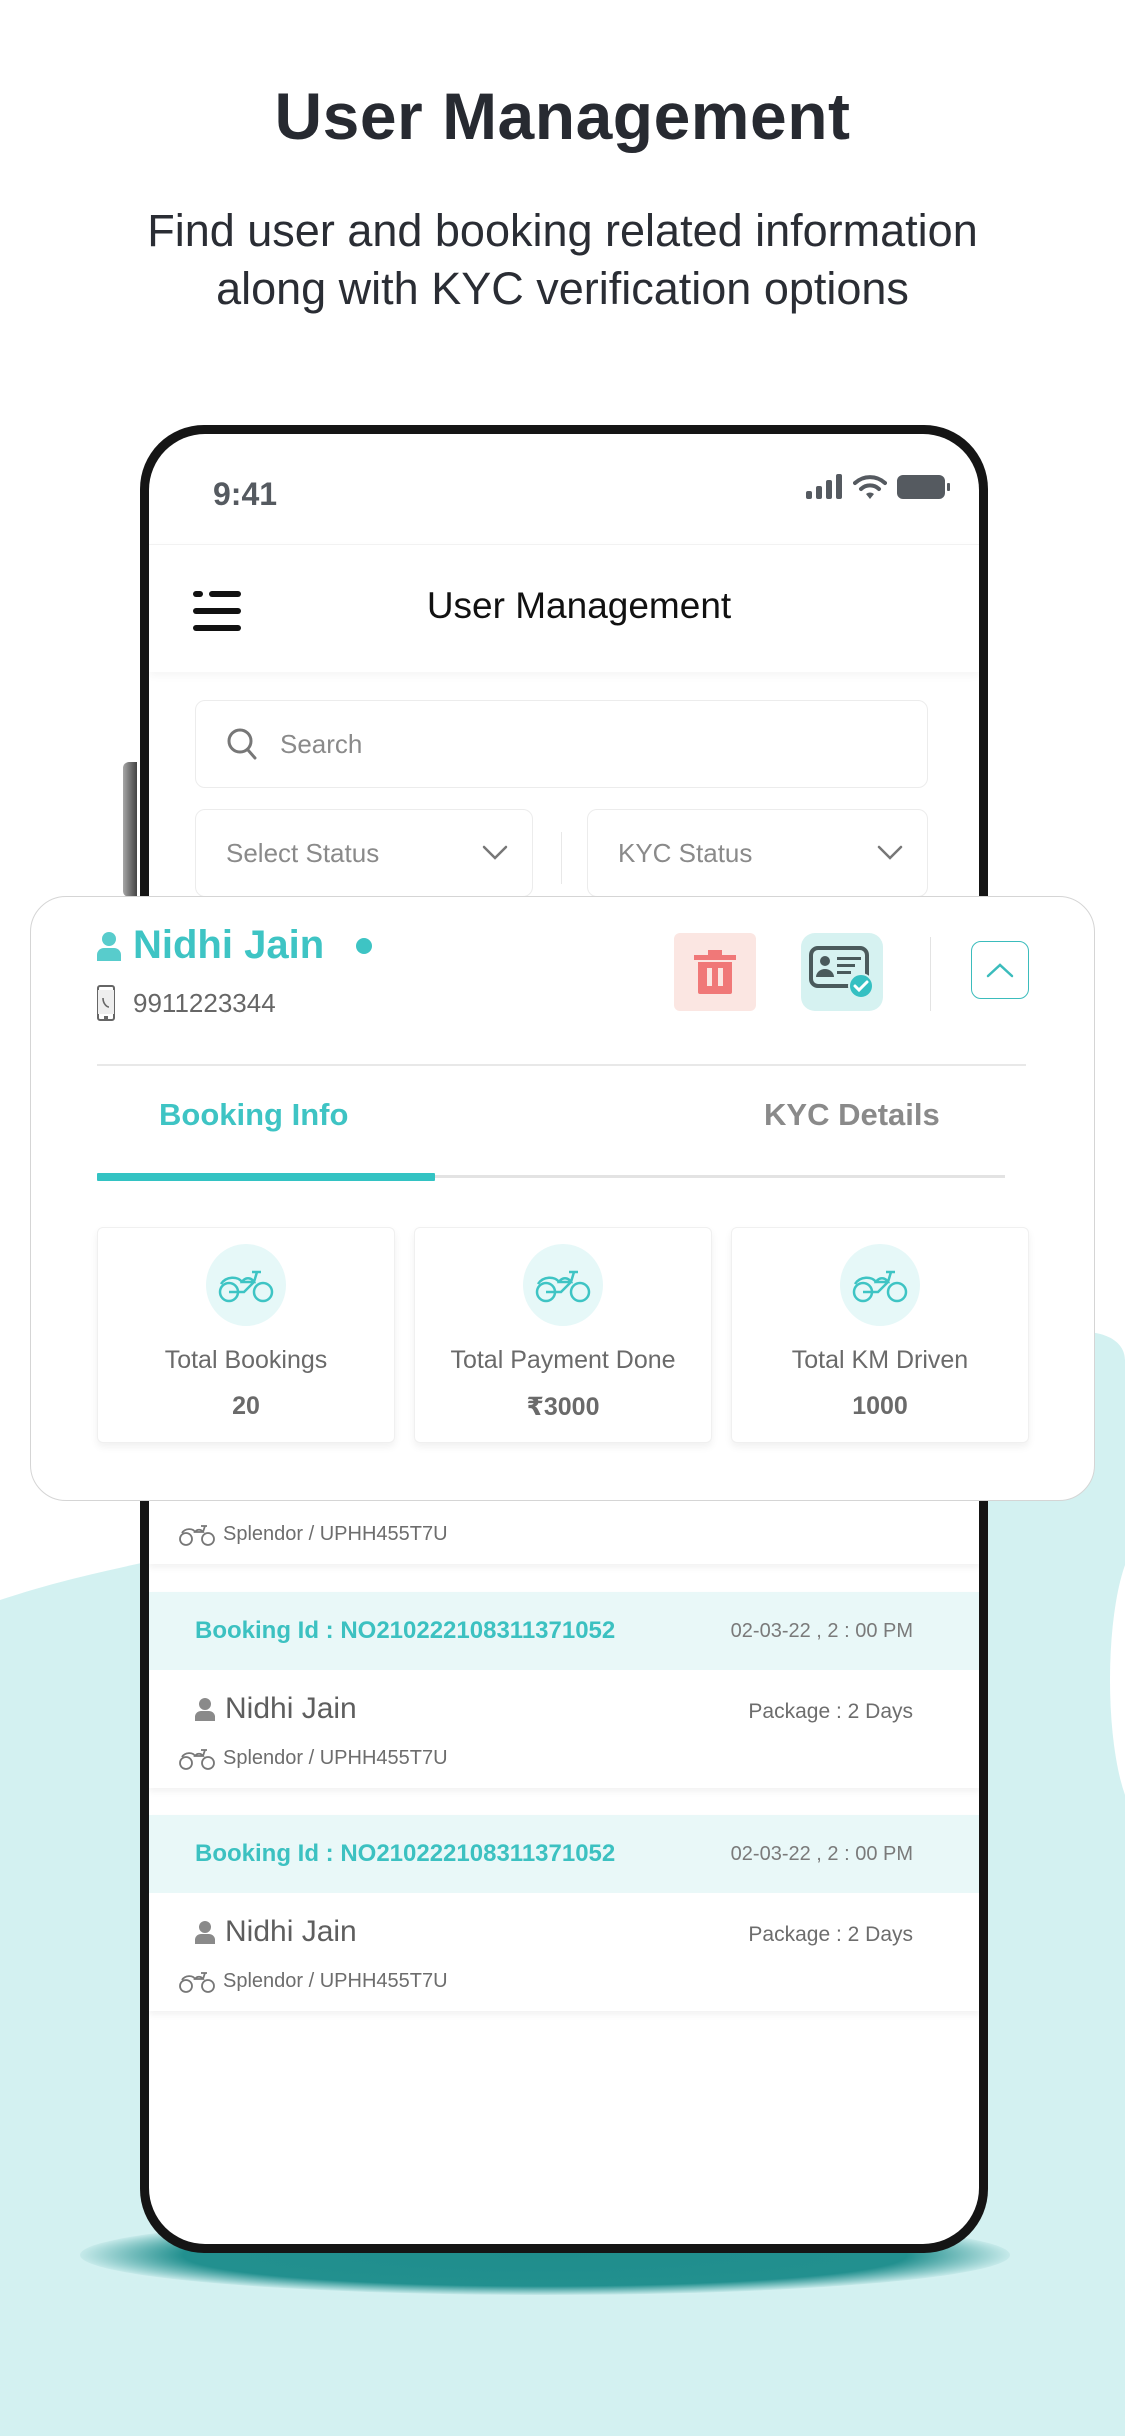 The image size is (1125, 2436). I want to click on phone-side-button, so click(130, 829).